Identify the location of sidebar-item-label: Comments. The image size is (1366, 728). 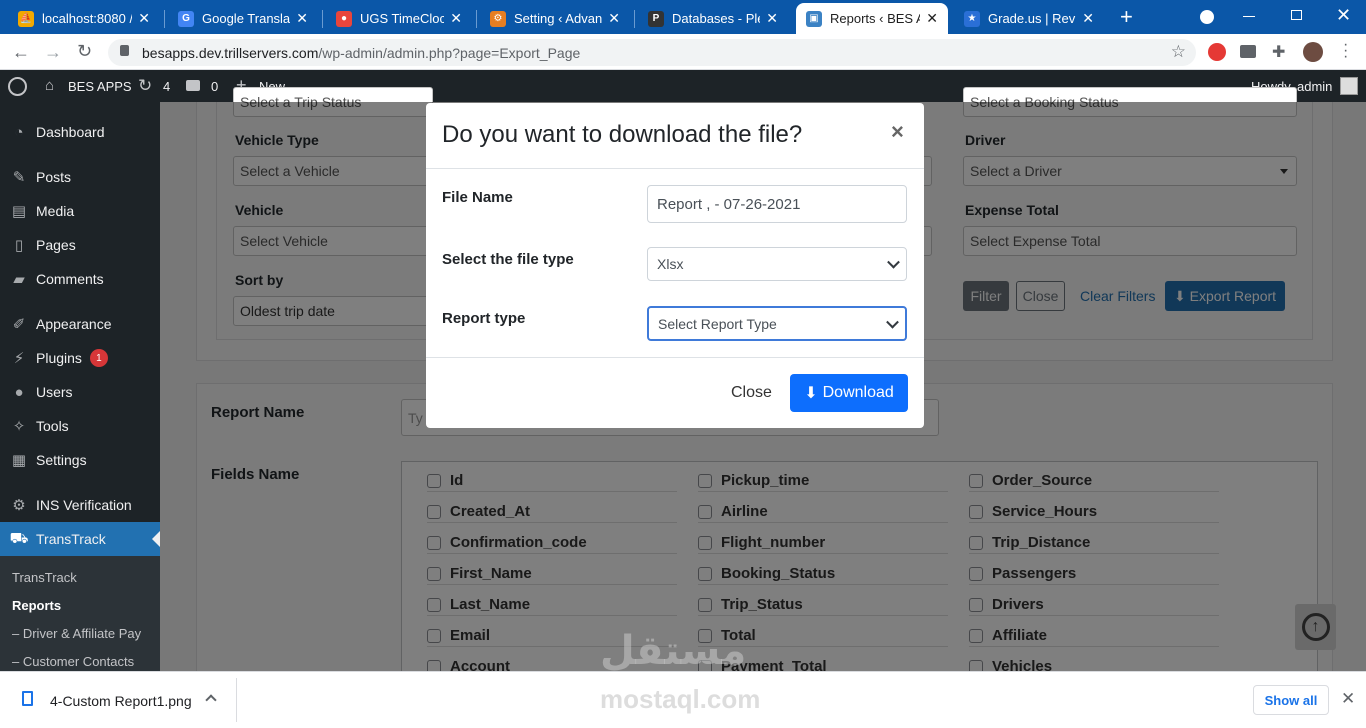
(70, 279).